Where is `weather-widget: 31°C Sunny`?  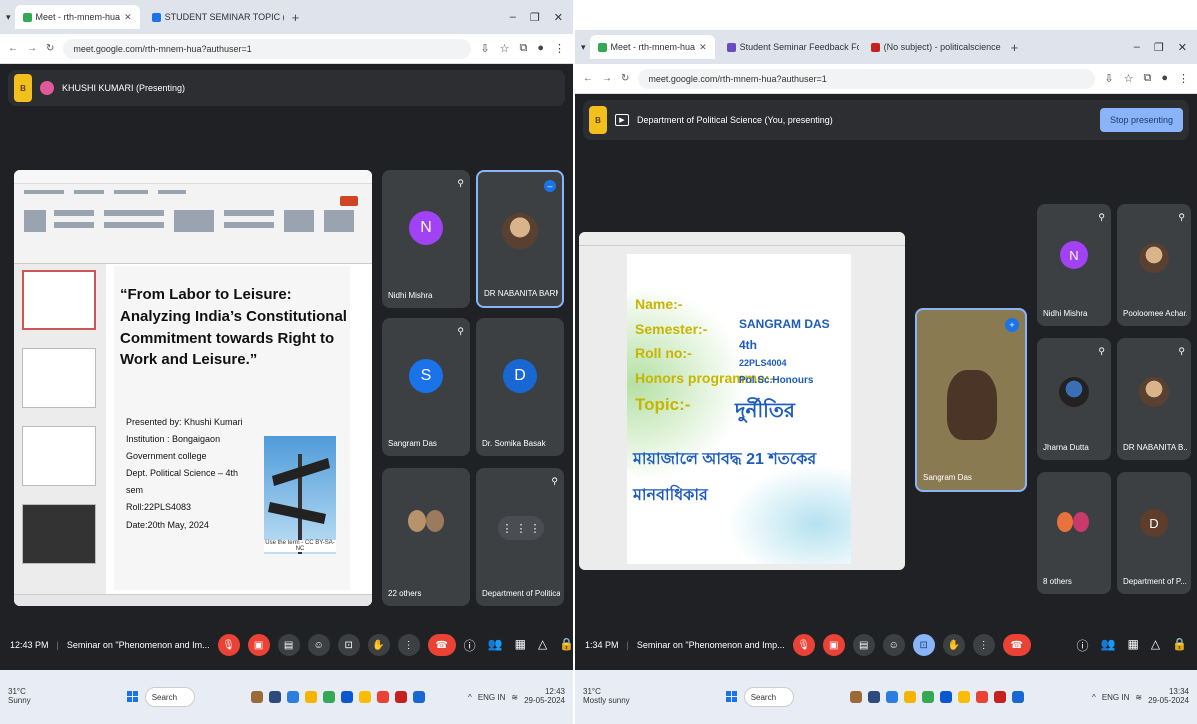 weather-widget: 31°C Sunny is located at coordinates (19, 696).